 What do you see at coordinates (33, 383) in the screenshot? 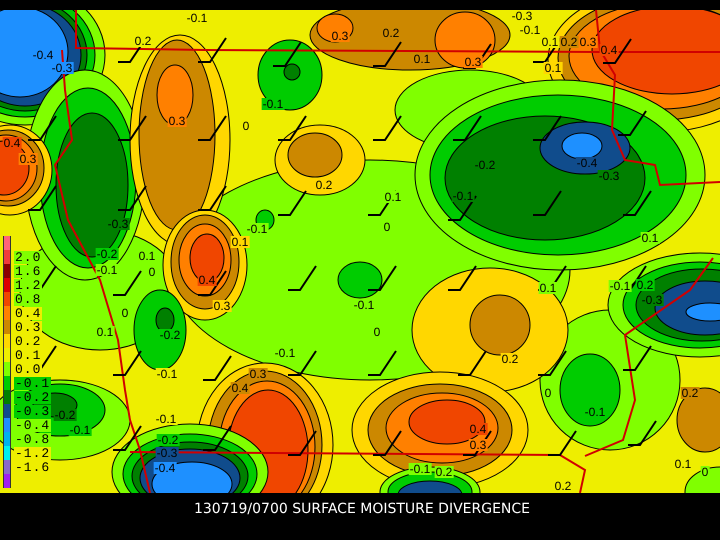
I see `legend-label: -0.1` at bounding box center [33, 383].